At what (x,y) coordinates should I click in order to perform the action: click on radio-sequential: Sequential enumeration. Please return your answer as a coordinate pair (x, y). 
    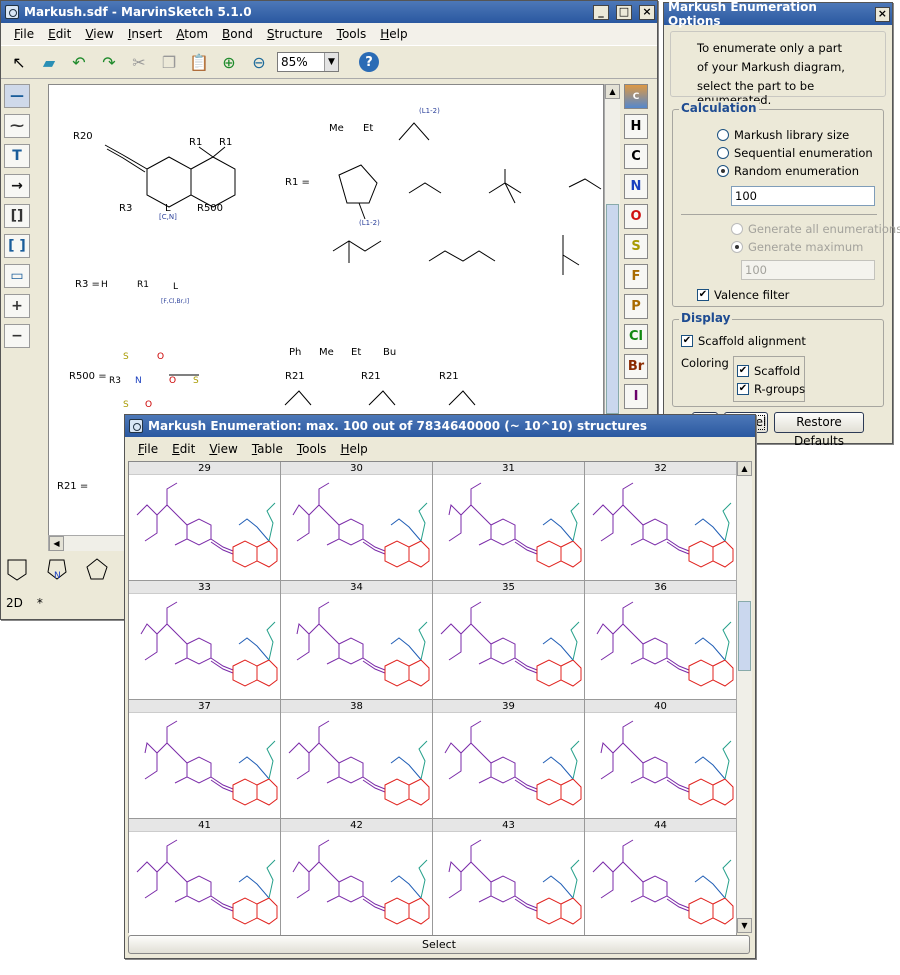
    Looking at the image, I should click on (795, 153).